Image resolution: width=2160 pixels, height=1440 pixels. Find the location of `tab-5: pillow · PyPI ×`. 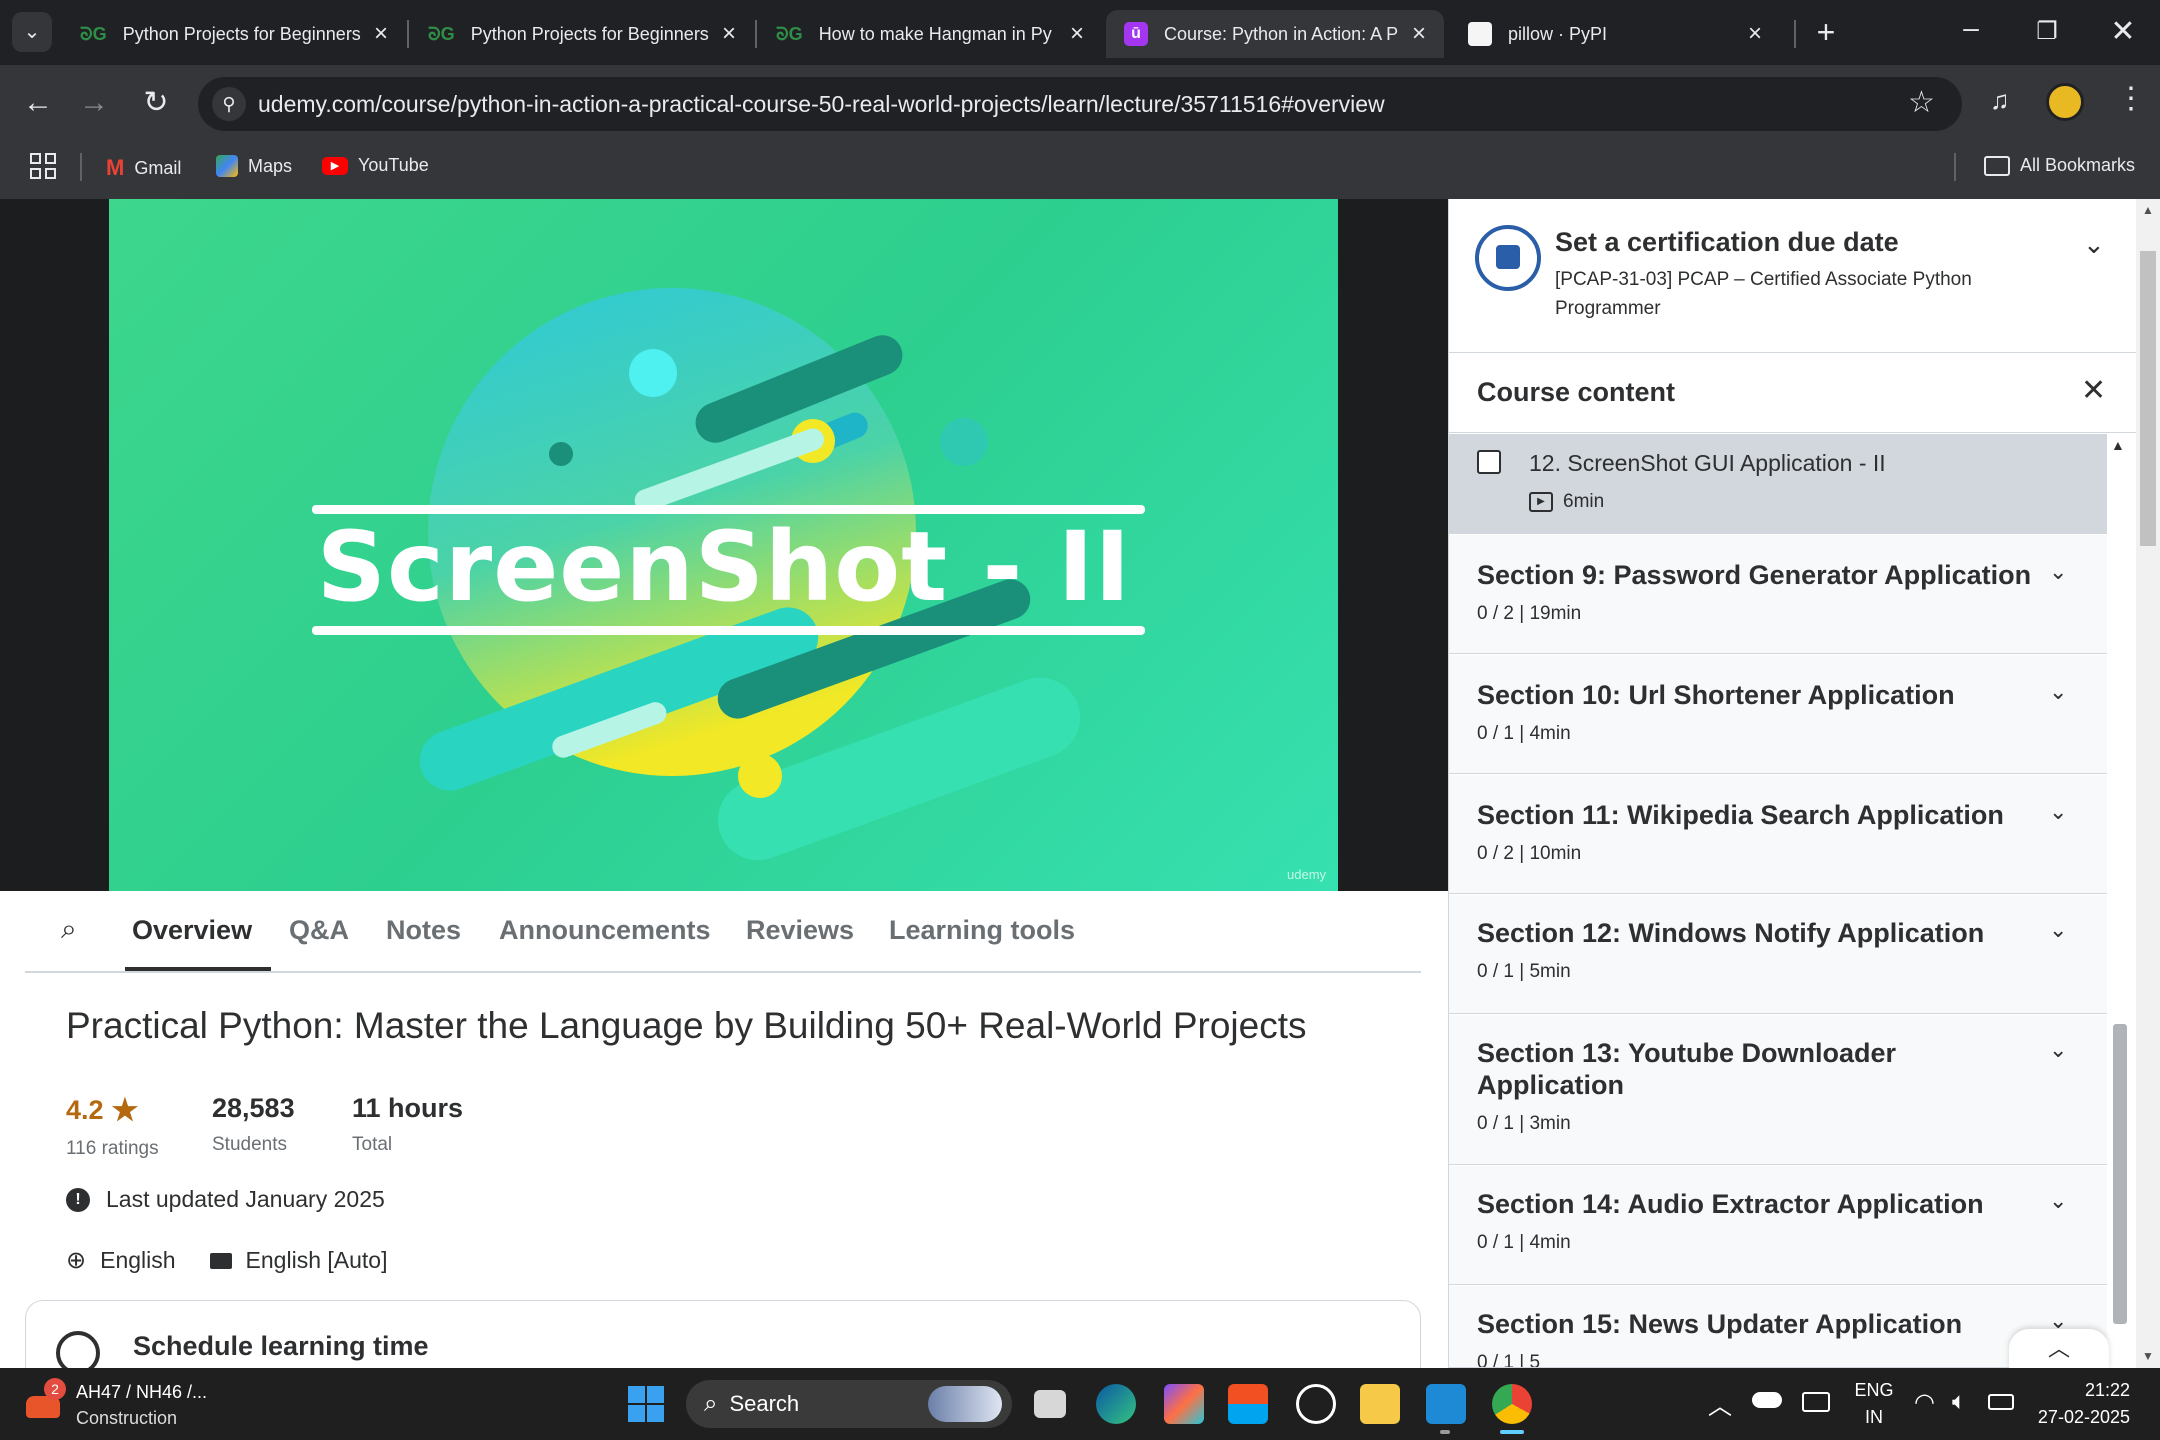

tab-5: pillow · PyPI × is located at coordinates (1615, 34).